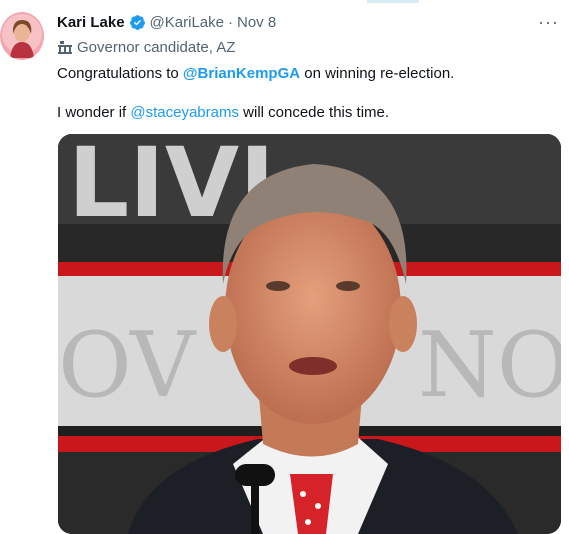 The height and width of the screenshot is (534, 569). Describe the element at coordinates (313, 22) in the screenshot. I see `tweet-header: Kari Lake @KariLake · Nov 8` at that location.